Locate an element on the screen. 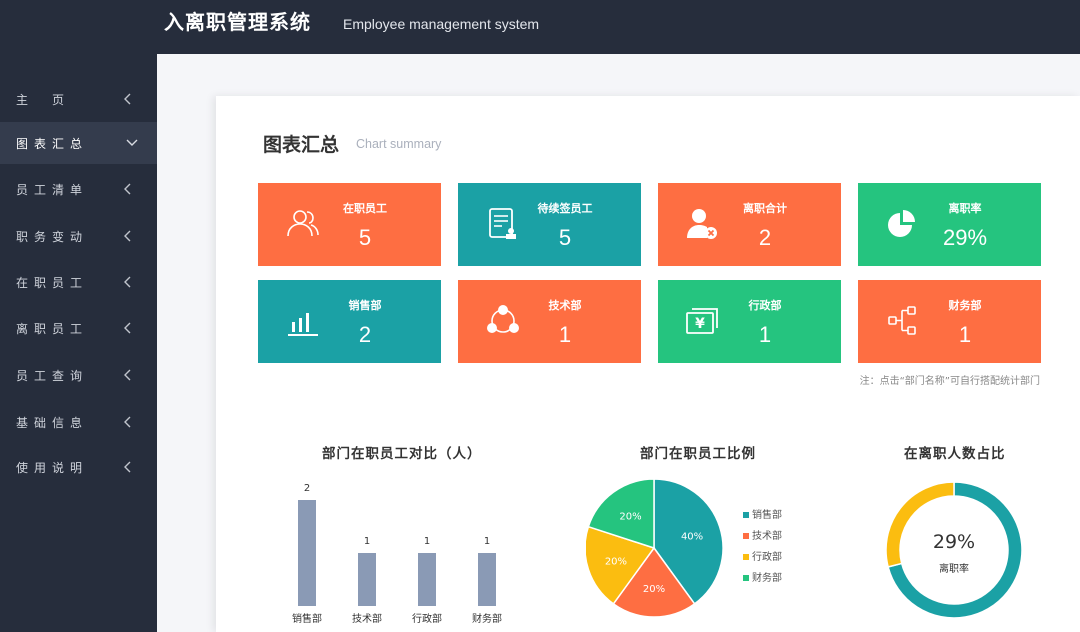  app-header: 入离职管理系统 Employee management system is located at coordinates (540, 27).